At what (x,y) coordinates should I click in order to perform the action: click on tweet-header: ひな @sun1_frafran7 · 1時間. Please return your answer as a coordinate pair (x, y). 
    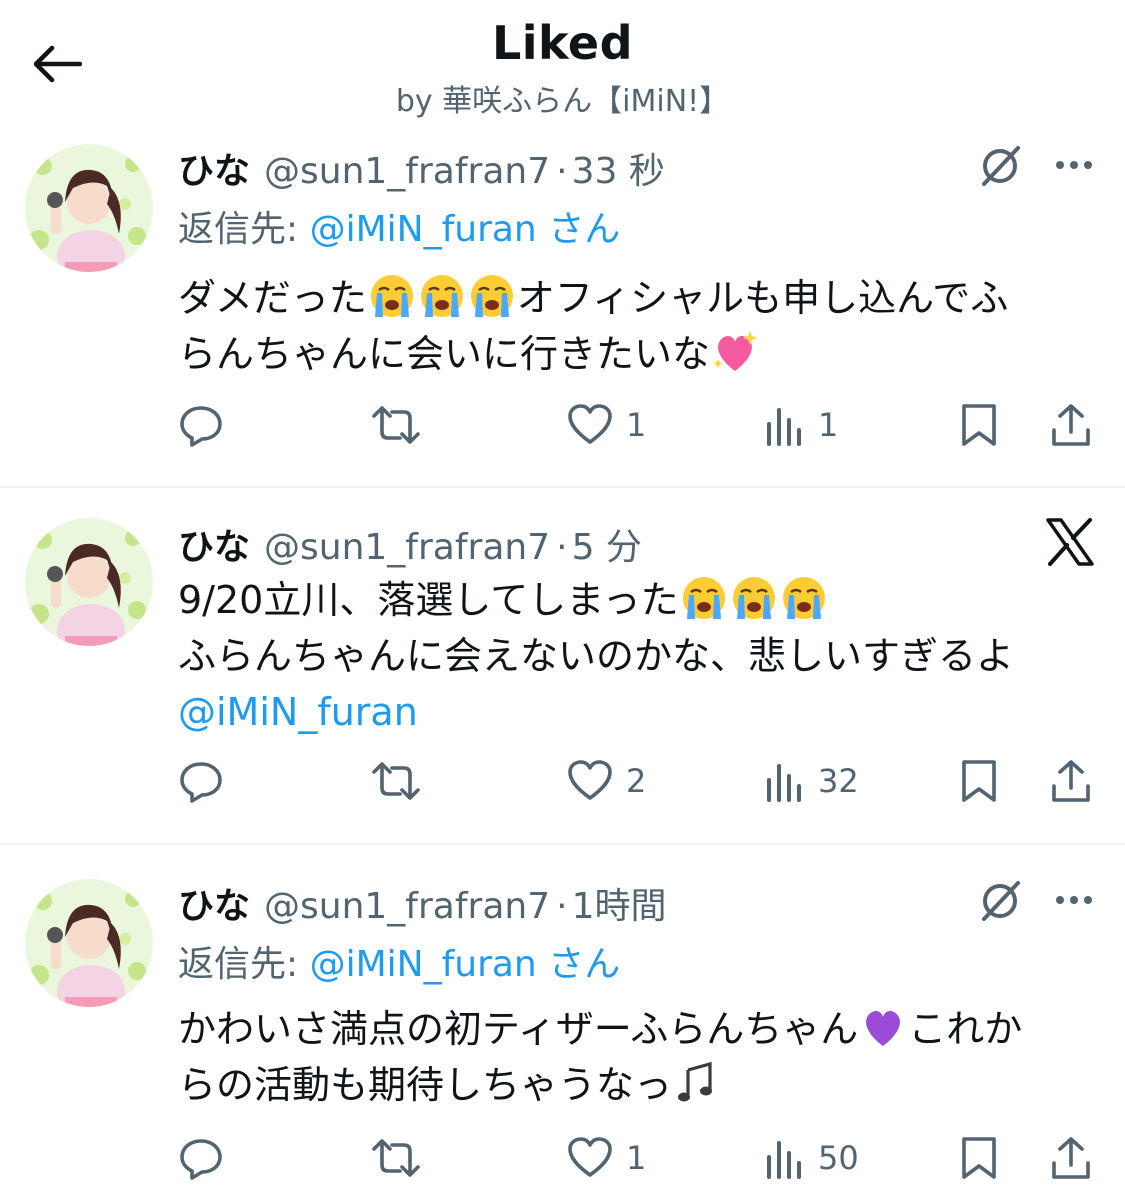
    Looking at the image, I should click on (422, 903).